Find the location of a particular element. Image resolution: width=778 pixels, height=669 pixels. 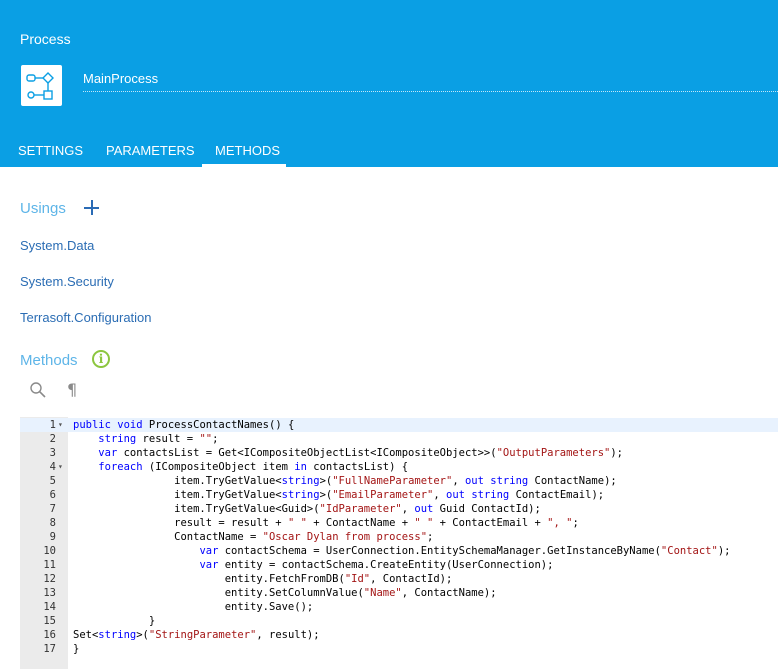

search-icon is located at coordinates (38, 390).